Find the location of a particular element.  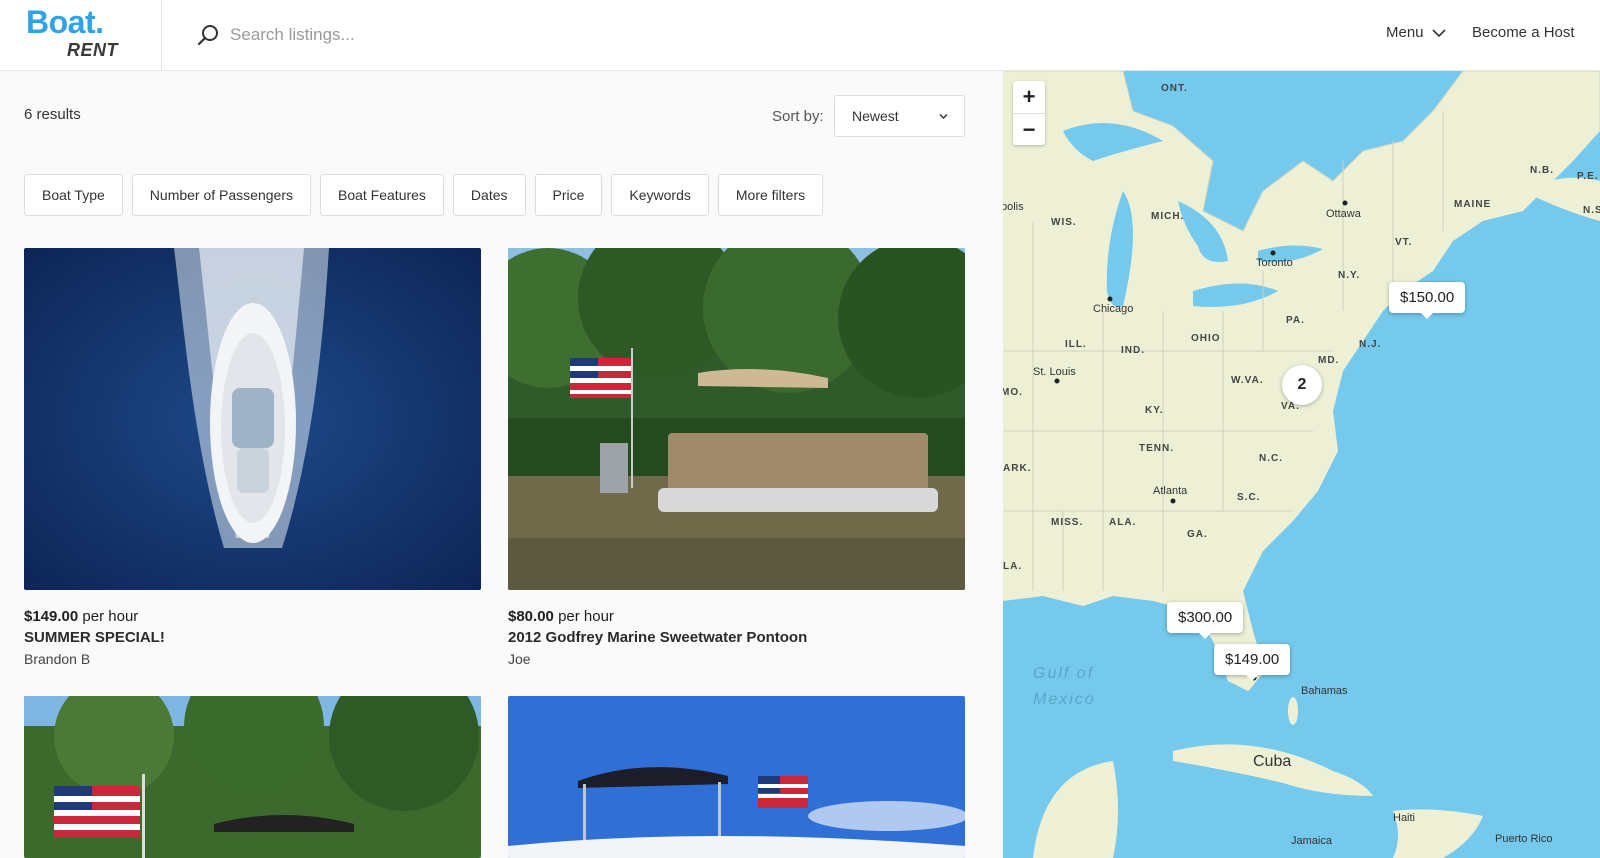

map-label: N.B. is located at coordinates (1542, 170).